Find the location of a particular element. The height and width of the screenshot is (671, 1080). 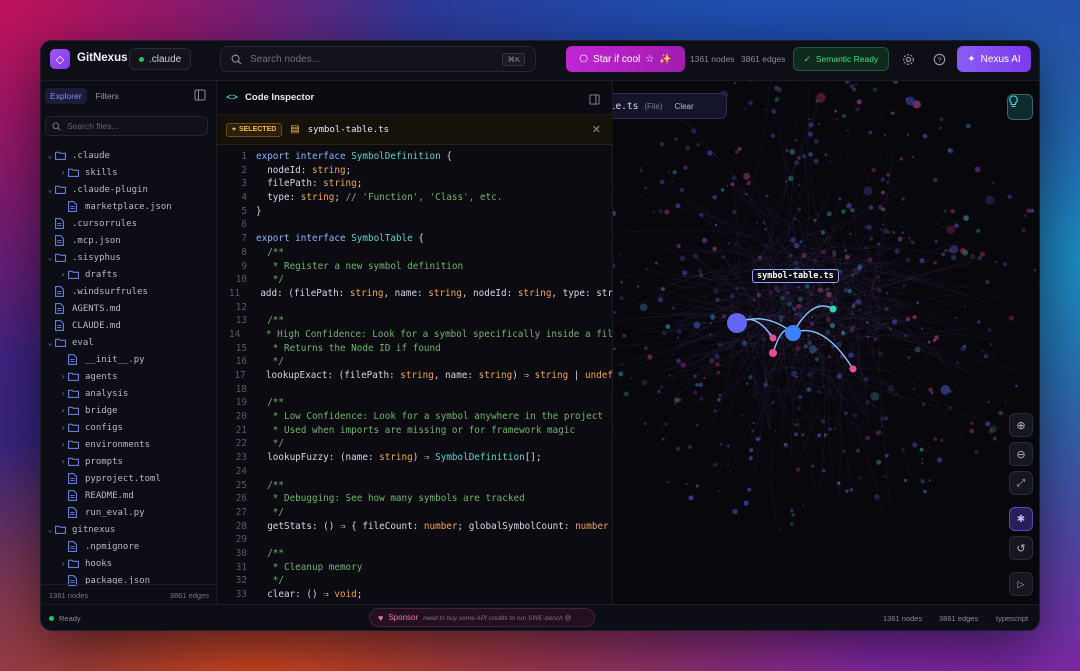

tree-folder: ⌄ .sisyphus is located at coordinates (129, 257).